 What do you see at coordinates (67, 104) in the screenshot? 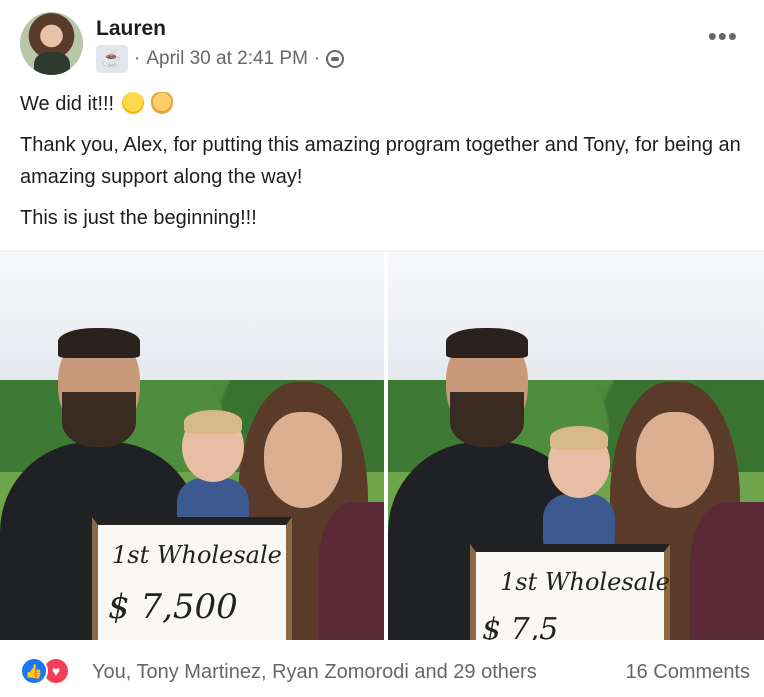
I see `post-text-line1: We did it!!!` at bounding box center [67, 104].